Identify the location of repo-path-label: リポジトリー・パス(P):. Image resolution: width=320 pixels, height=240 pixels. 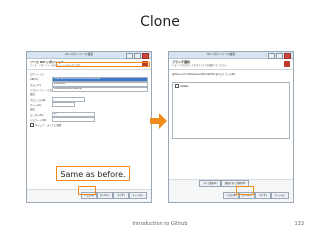
(41, 90).